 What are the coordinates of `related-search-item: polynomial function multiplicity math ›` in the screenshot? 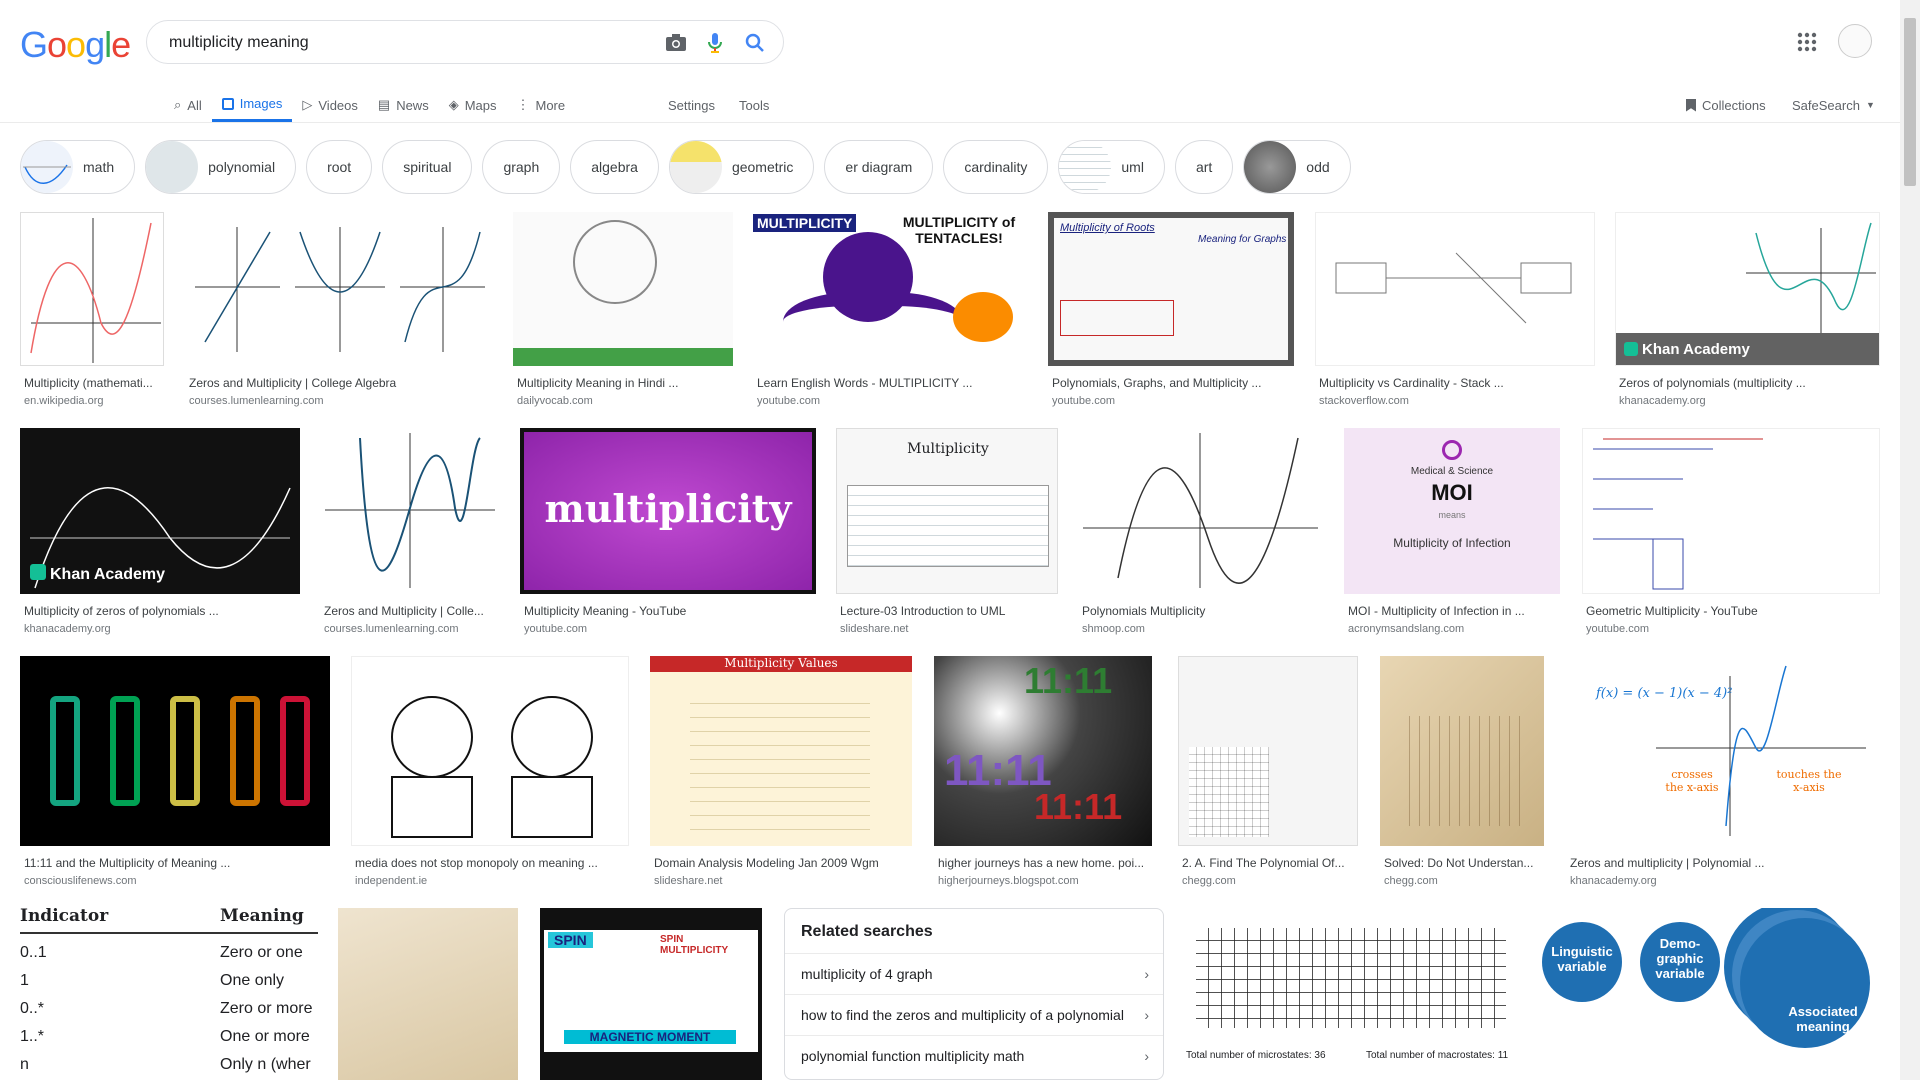 It's located at (974, 1055).